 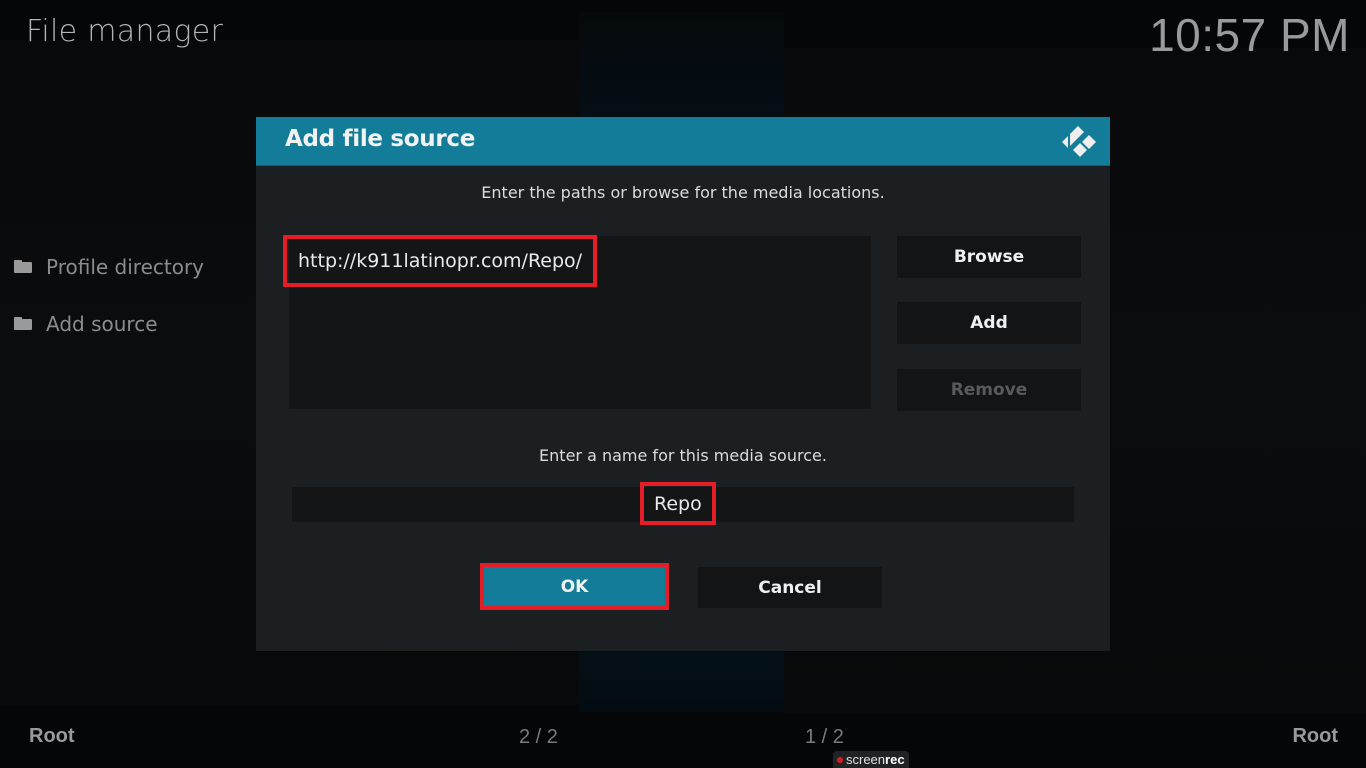 I want to click on source-item-add-source: Add source, so click(x=109, y=323).